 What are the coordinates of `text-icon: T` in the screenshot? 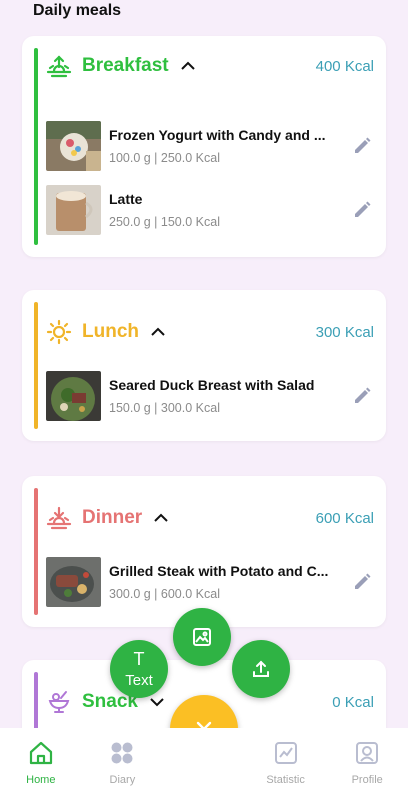 It's located at (139, 658).